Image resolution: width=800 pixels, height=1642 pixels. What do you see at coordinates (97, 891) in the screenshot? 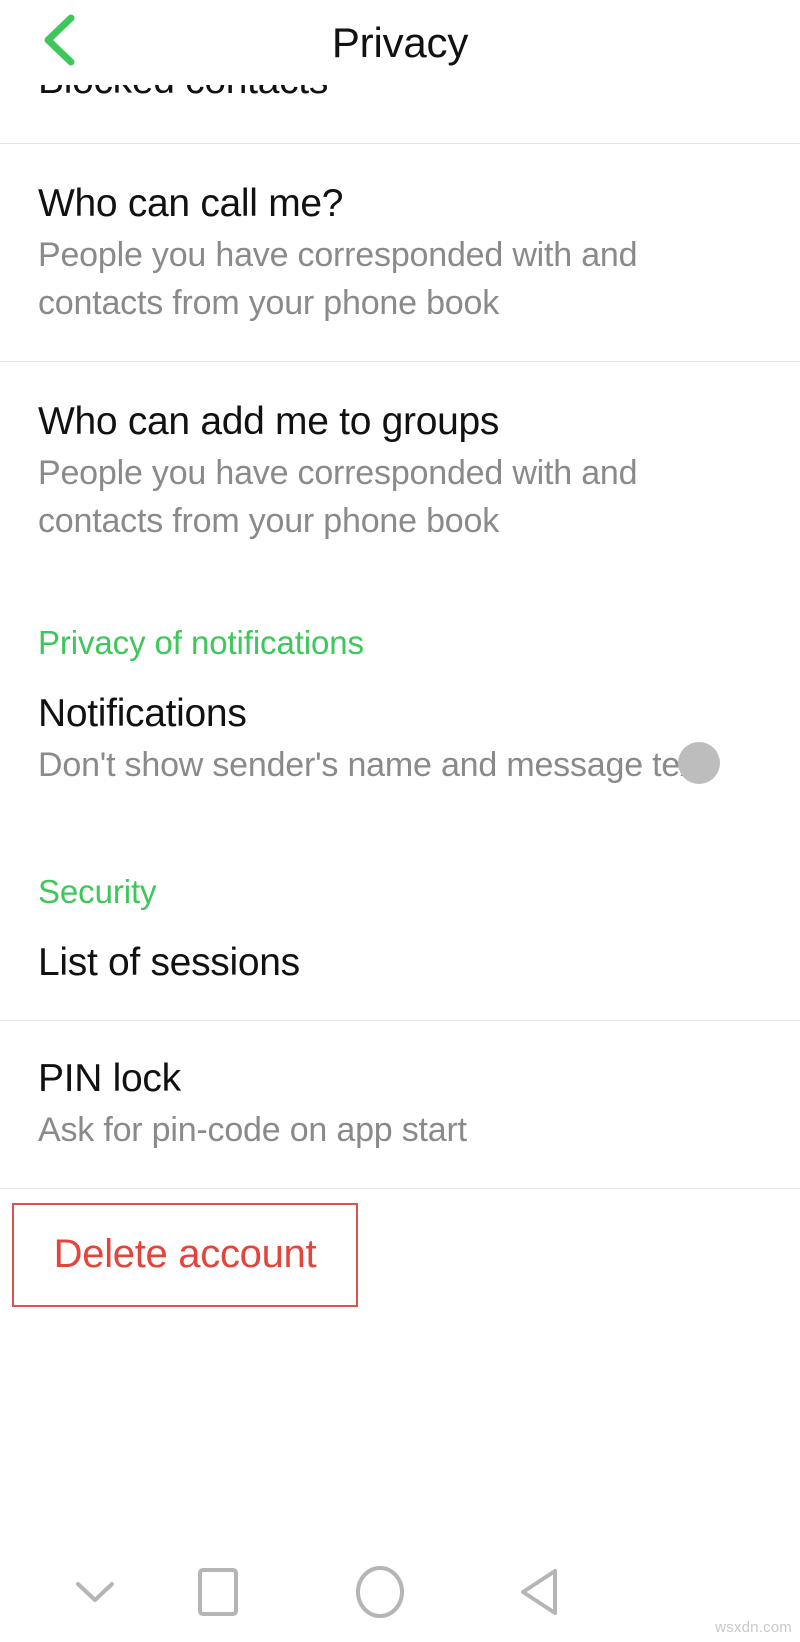
I see `section-header-security: Security` at bounding box center [97, 891].